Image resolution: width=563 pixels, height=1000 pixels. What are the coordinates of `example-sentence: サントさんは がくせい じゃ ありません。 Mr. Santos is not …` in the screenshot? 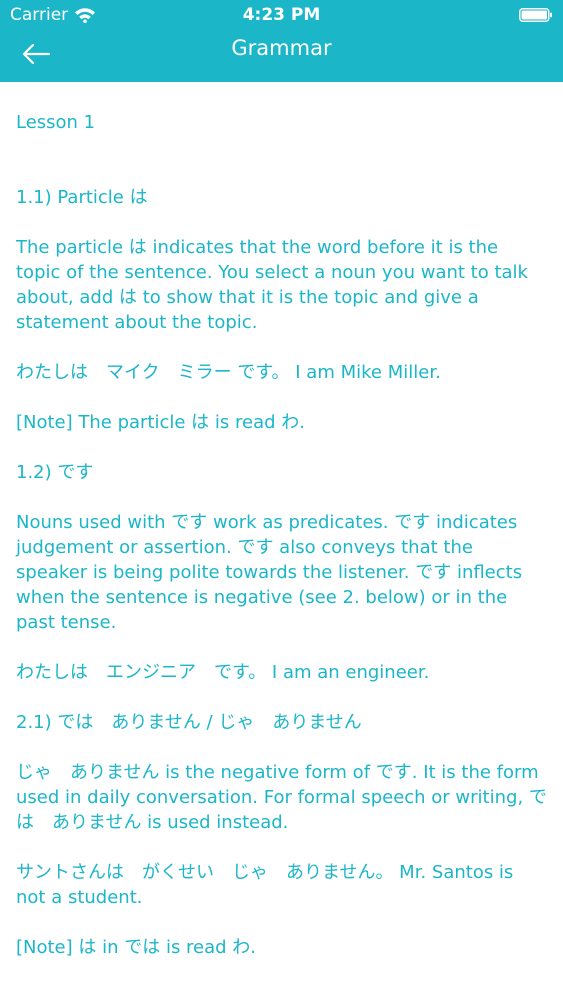 It's located at (268, 885).